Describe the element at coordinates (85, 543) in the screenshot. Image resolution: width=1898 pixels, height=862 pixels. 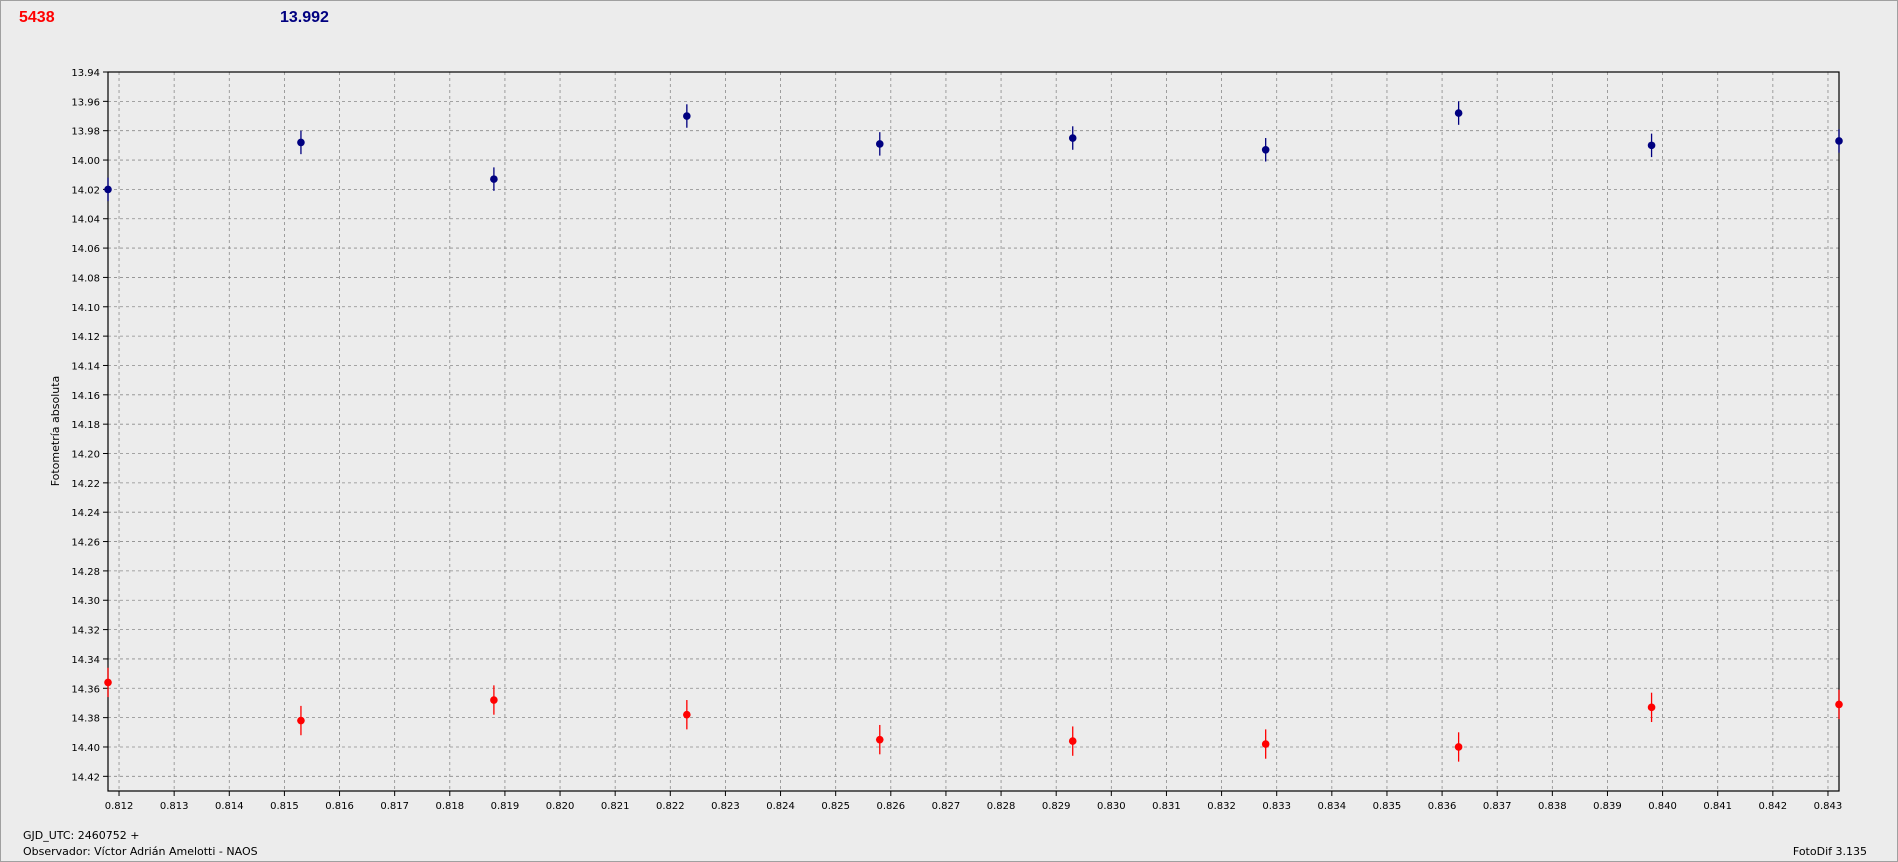
I see `y-tick-label: 14.26` at that location.